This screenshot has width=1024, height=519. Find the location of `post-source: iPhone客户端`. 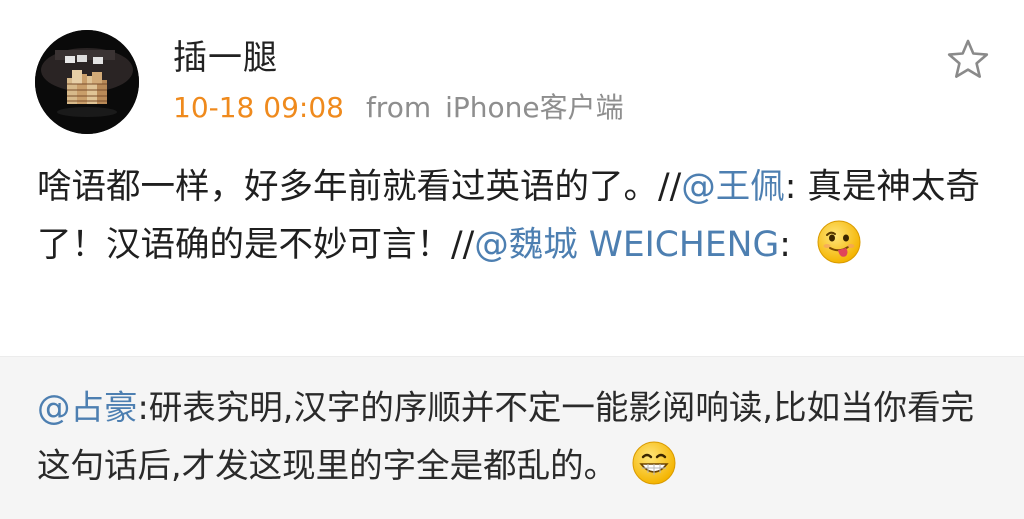

post-source: iPhone客户端 is located at coordinates (534, 108).